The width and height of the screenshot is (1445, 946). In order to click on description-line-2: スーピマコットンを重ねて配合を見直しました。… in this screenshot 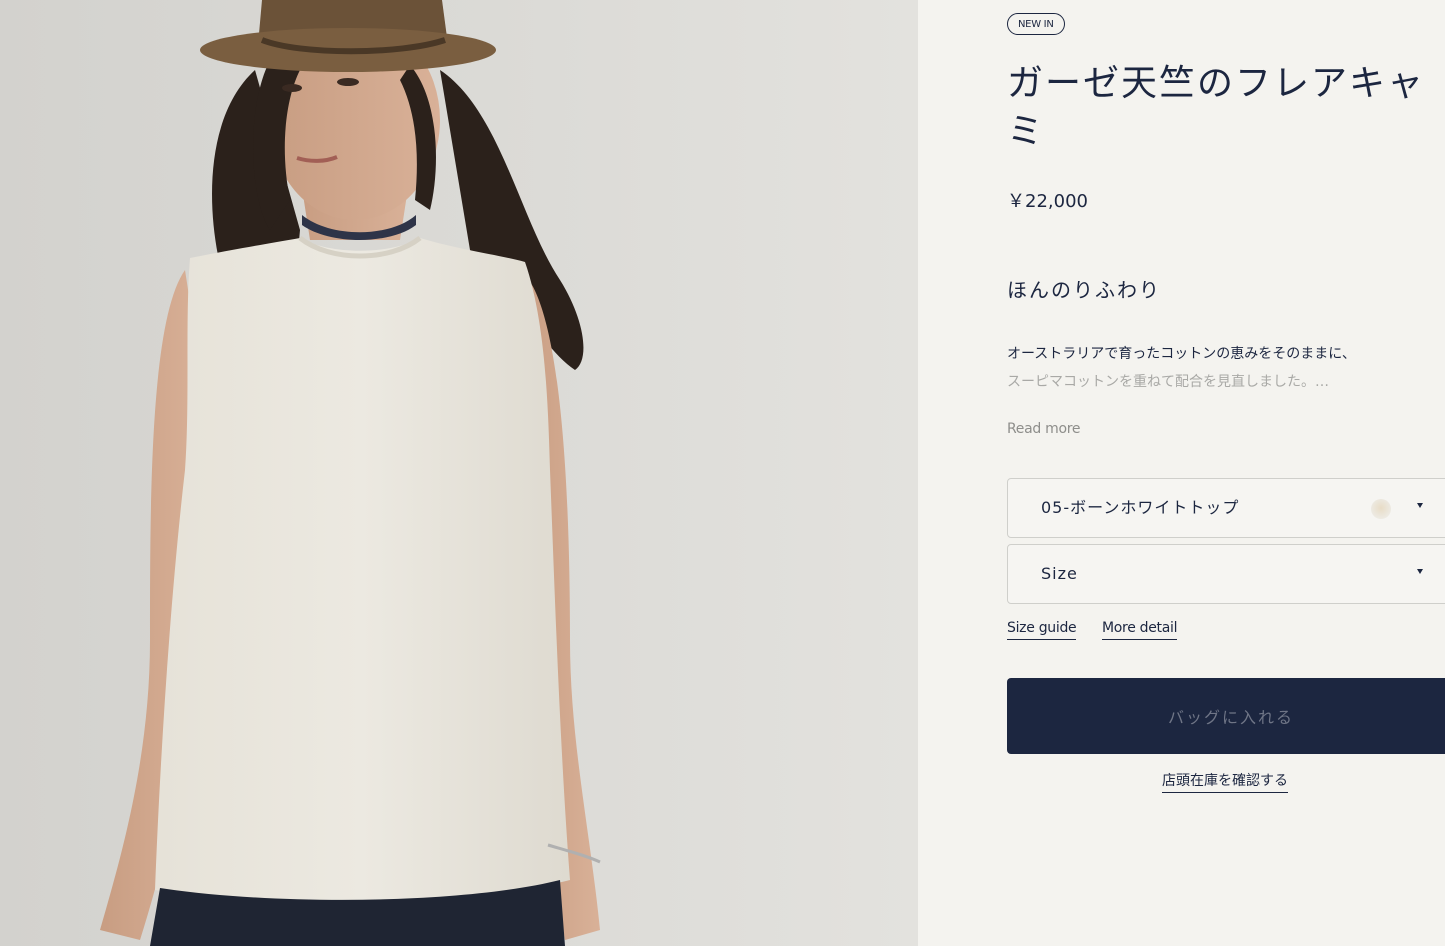, I will do `click(1168, 382)`.